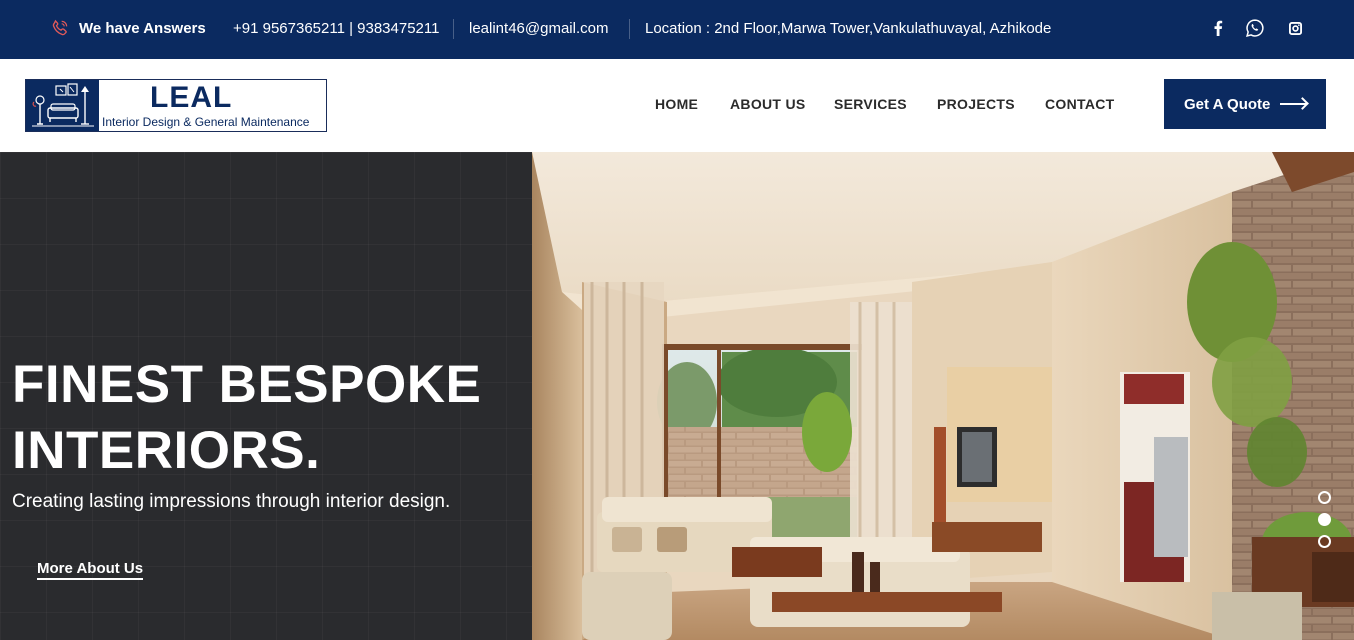 The height and width of the screenshot is (640, 1354). What do you see at coordinates (191, 97) in the screenshot?
I see `logo-title: LEAL` at bounding box center [191, 97].